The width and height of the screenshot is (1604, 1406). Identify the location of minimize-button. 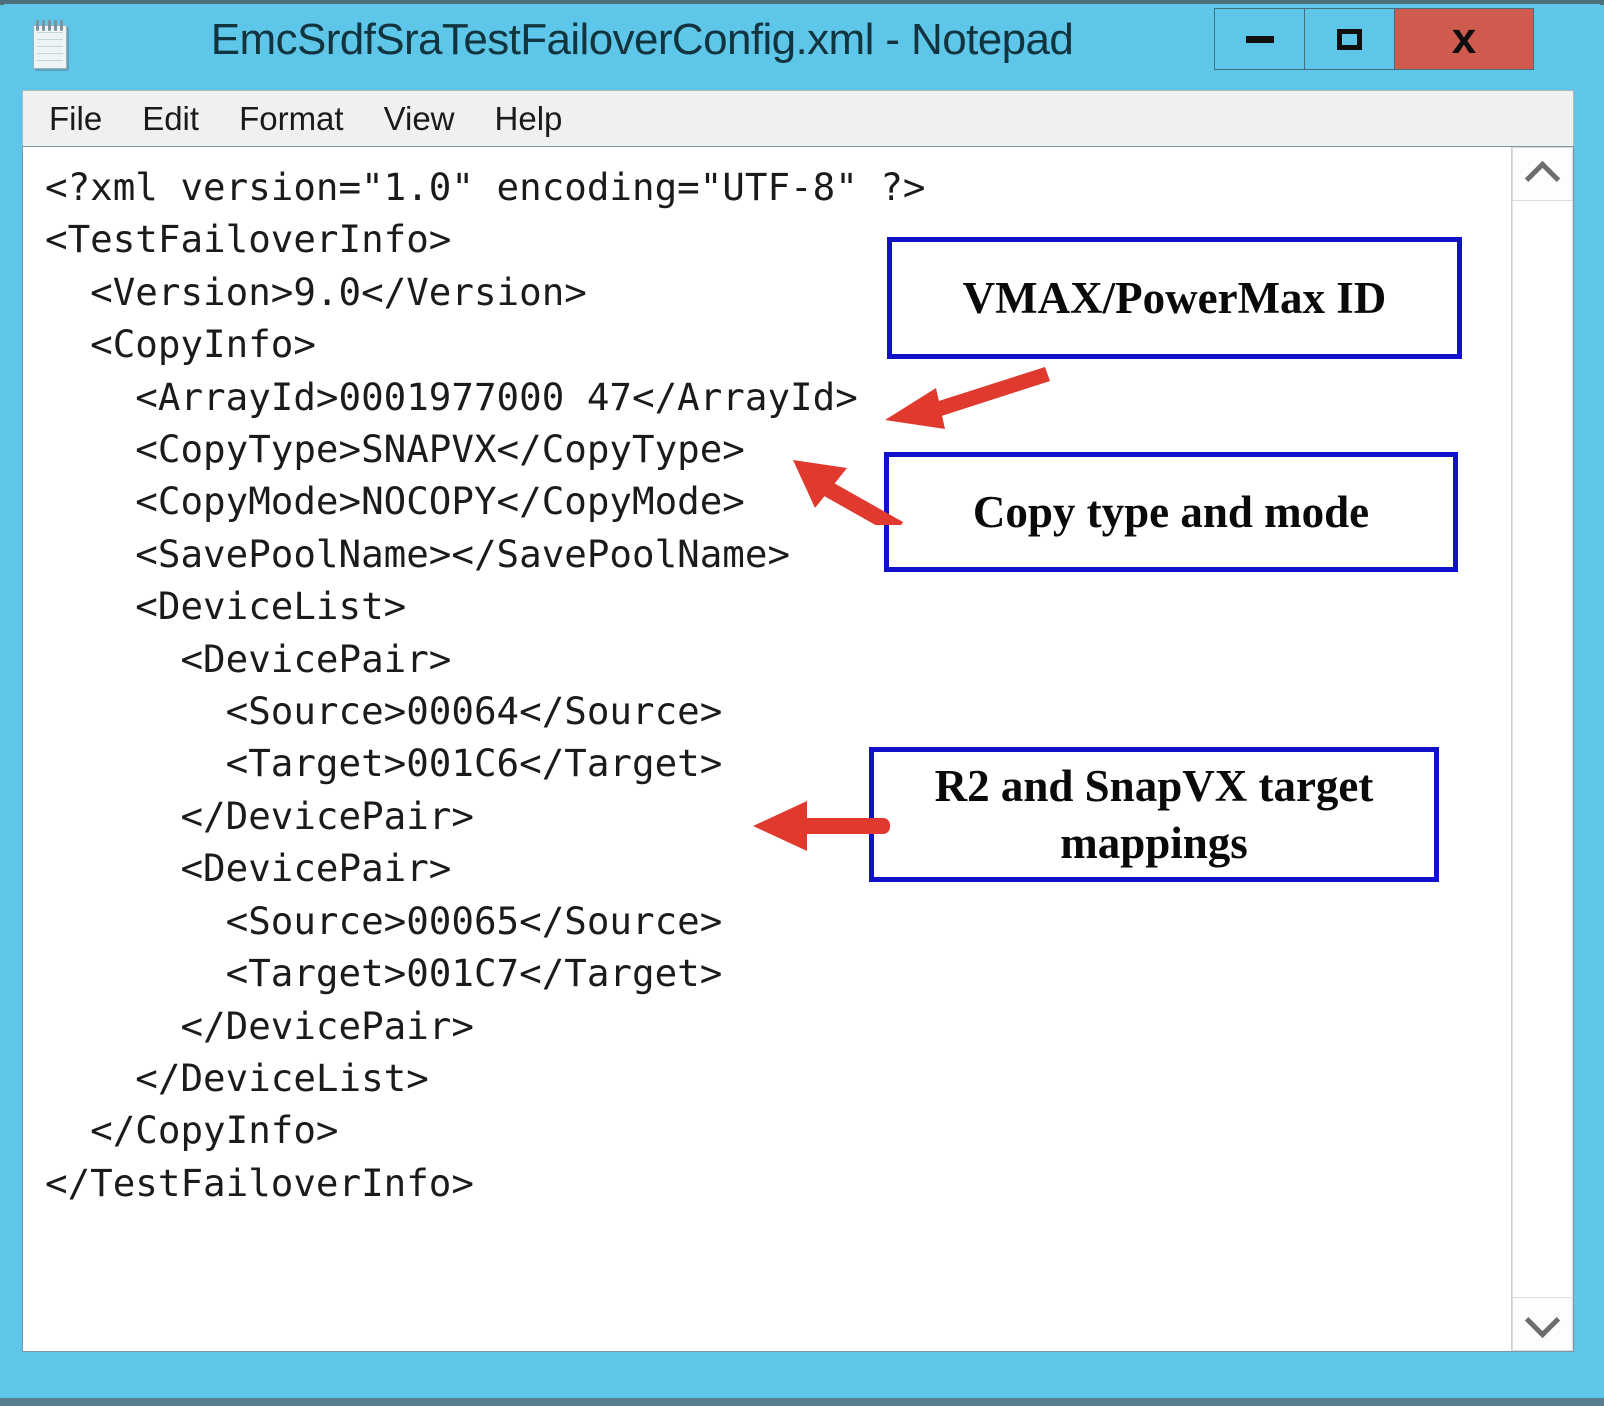
(1260, 39).